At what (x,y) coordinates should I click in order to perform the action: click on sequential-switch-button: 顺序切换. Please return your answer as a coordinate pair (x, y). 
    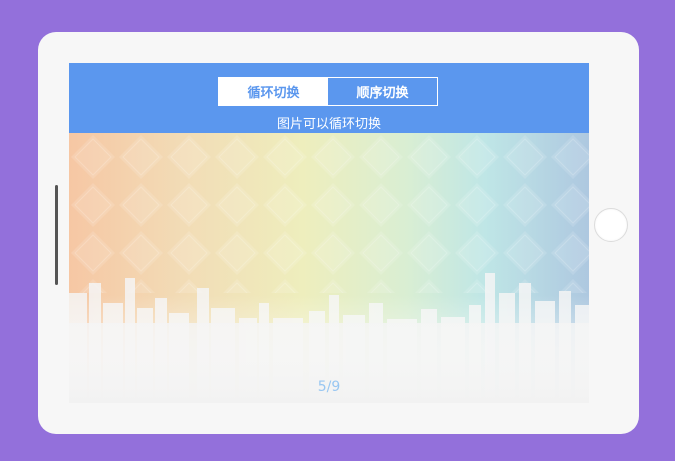
    Looking at the image, I should click on (382, 91).